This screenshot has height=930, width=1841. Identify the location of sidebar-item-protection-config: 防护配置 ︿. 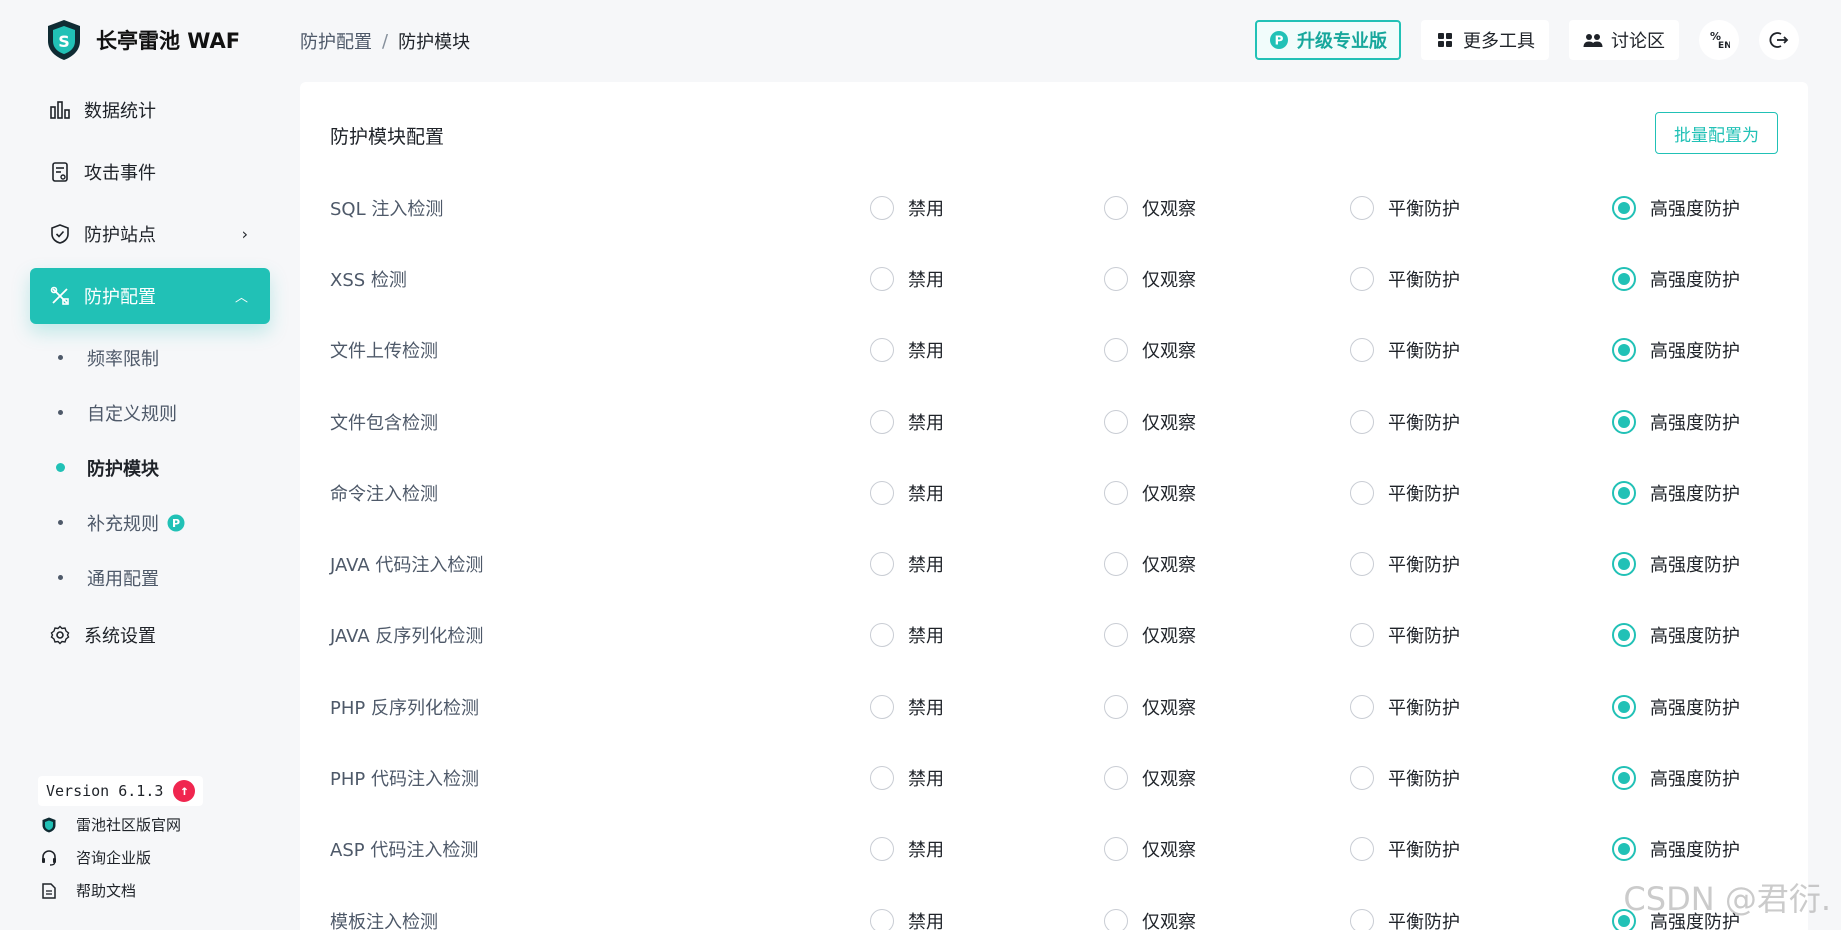
(150, 296).